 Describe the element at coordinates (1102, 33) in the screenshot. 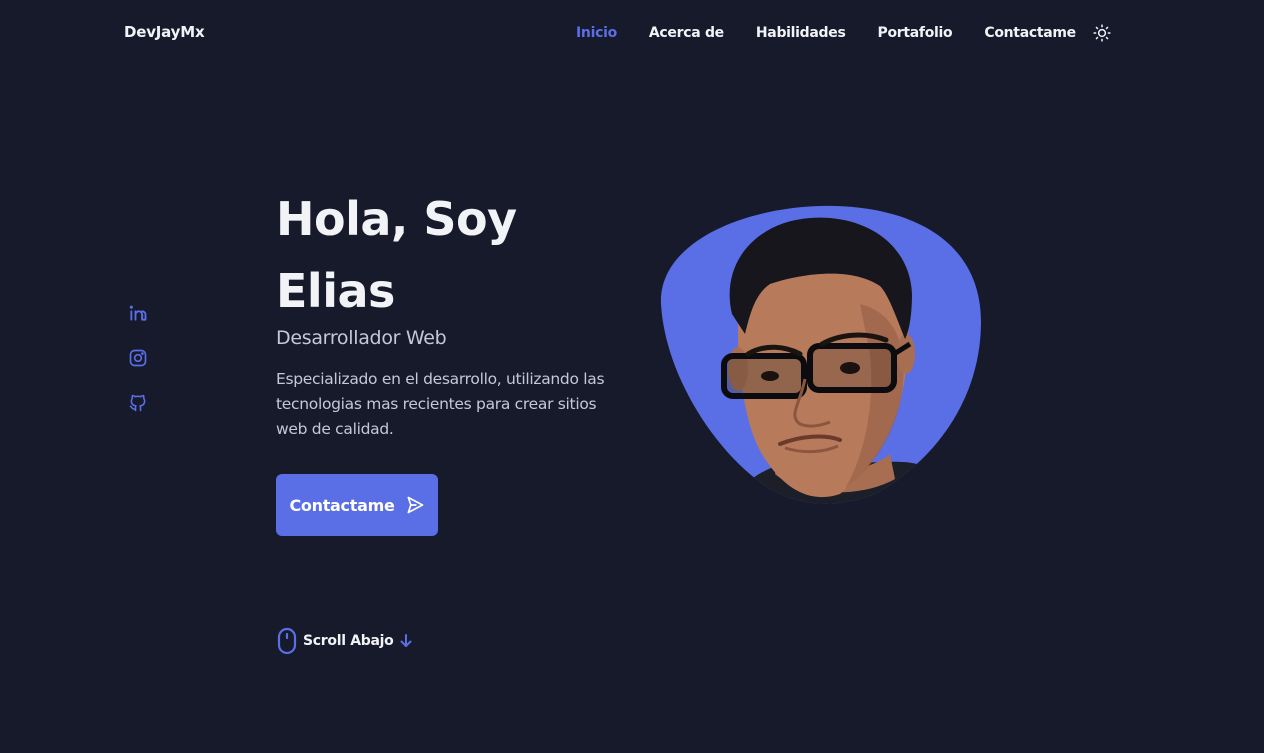

I see `sun-icon` at that location.